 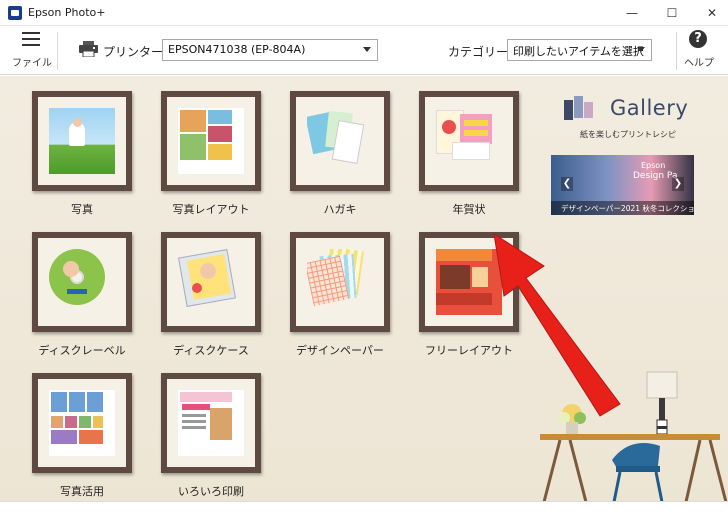 I want to click on tile-design-paper: デザインペーパー, so click(x=340, y=294).